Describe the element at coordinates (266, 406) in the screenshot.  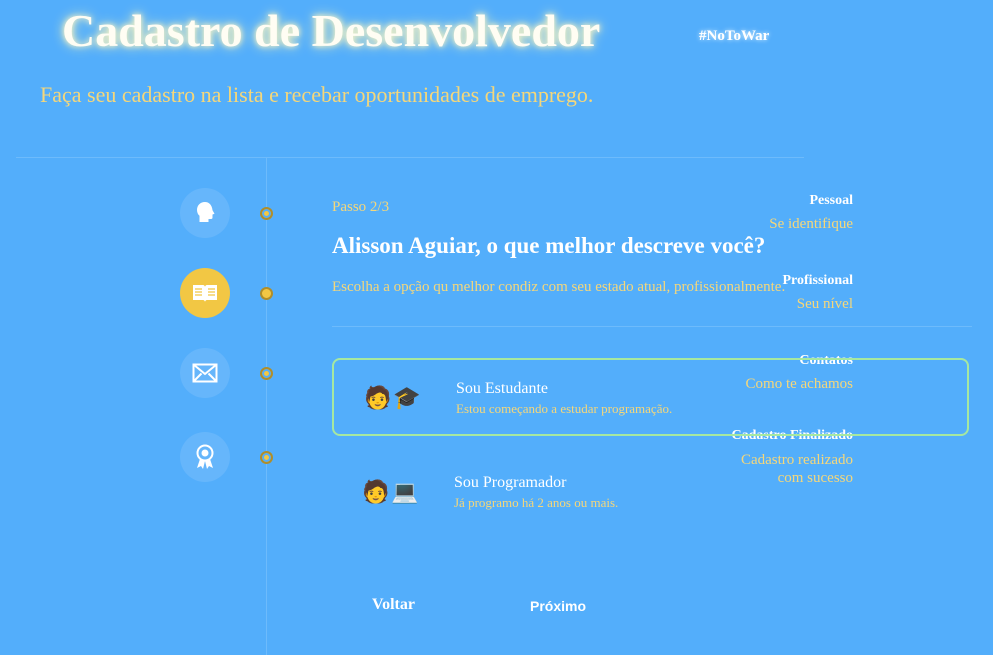
I see `stepper-divider` at that location.